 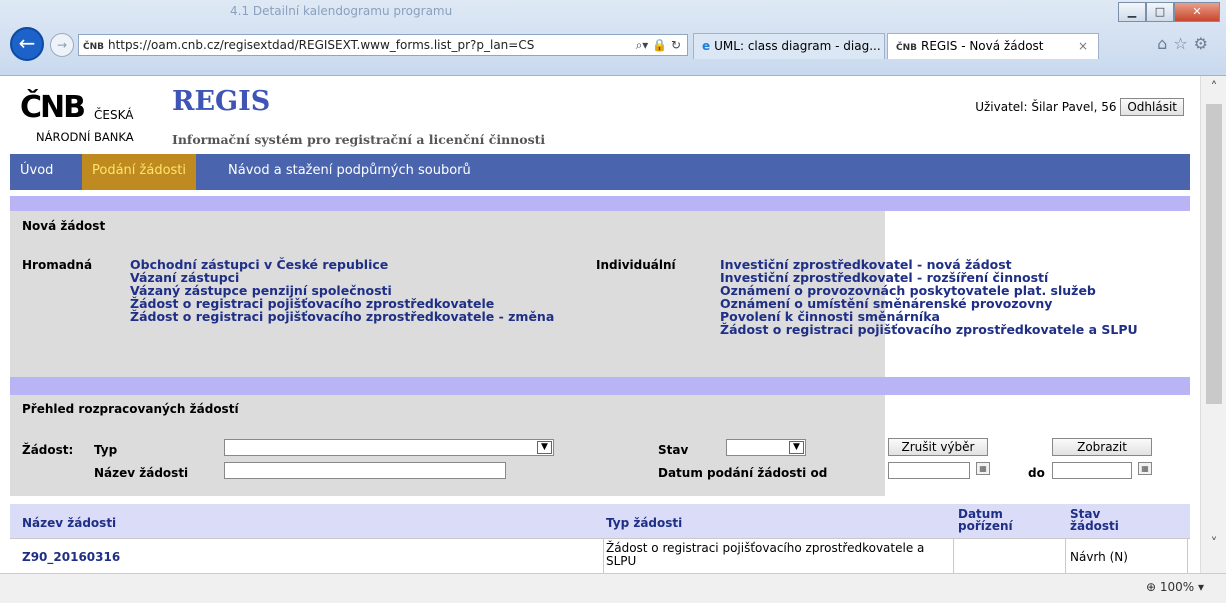 What do you see at coordinates (1213, 544) in the screenshot?
I see `scroll-down-icon: ˅` at bounding box center [1213, 544].